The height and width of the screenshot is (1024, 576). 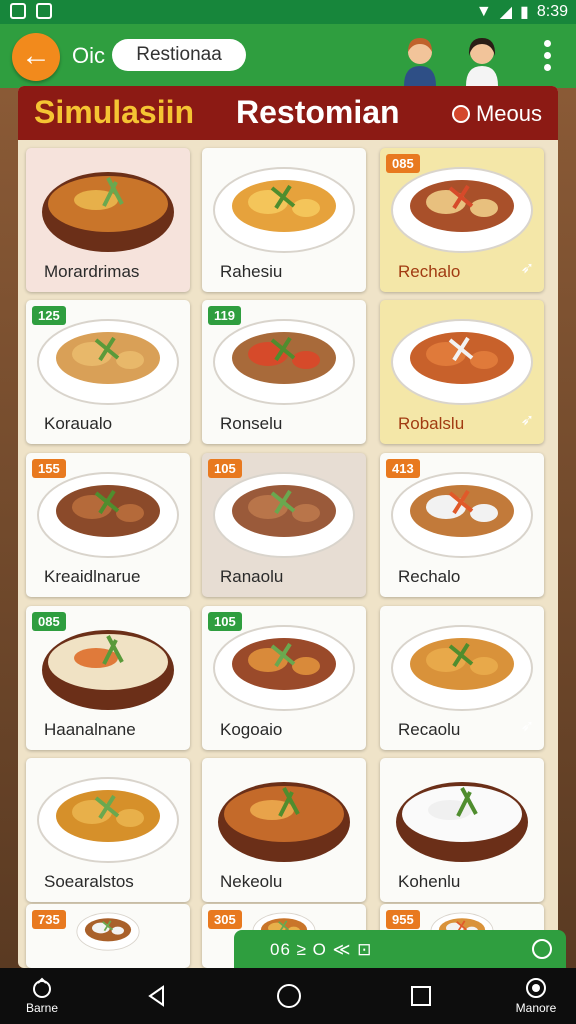 What do you see at coordinates (251, 881) in the screenshot?
I see `menu-item-name: Nekeolu` at bounding box center [251, 881].